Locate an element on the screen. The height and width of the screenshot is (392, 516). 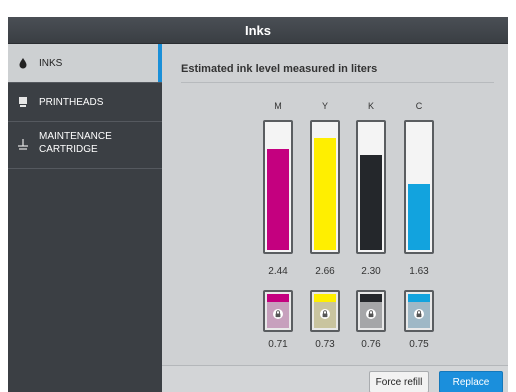
sidebar-item-label: PRINTHEADS is located at coordinates (71, 102).